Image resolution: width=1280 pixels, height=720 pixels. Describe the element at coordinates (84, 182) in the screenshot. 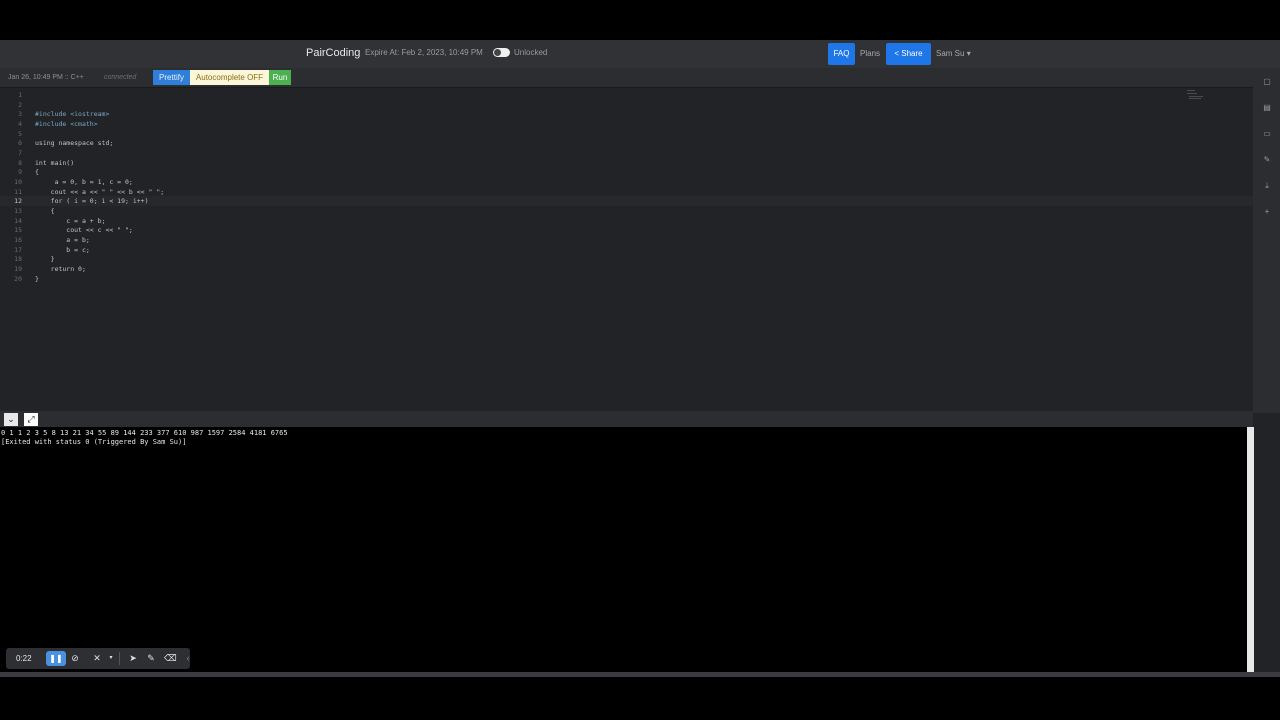

I see `code-text: a = 0, b = 1, c = 0;` at that location.